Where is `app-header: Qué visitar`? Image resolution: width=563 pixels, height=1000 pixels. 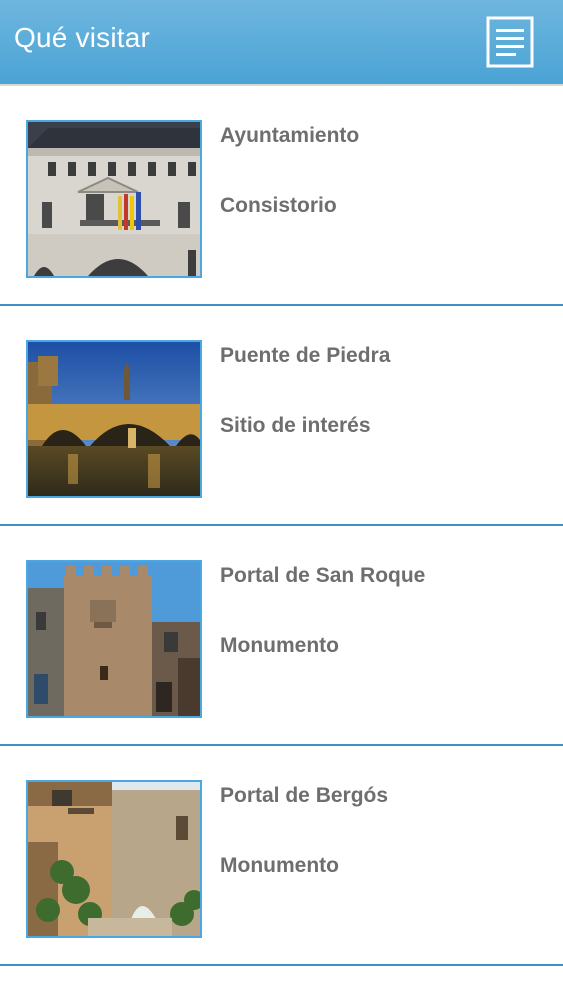 app-header: Qué visitar is located at coordinates (281, 43).